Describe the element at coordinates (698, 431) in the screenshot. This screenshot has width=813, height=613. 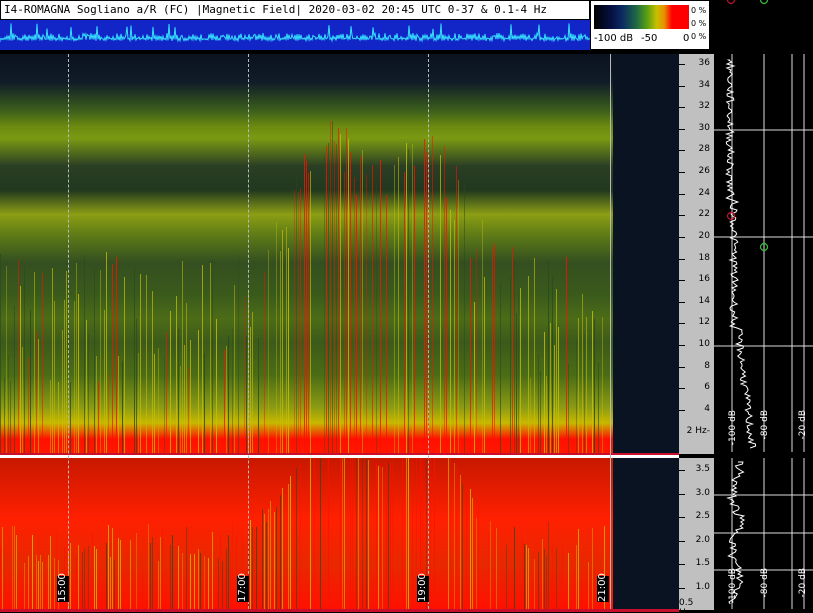
I see `upper-unit-label: 2 Hz-` at that location.